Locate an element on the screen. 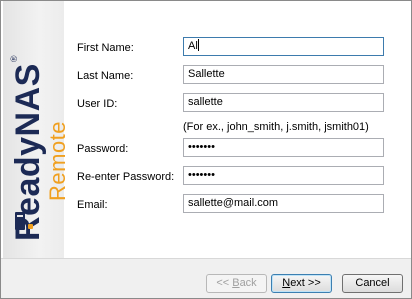 The image size is (412, 299). last-name-value: Sallette is located at coordinates (206, 74).